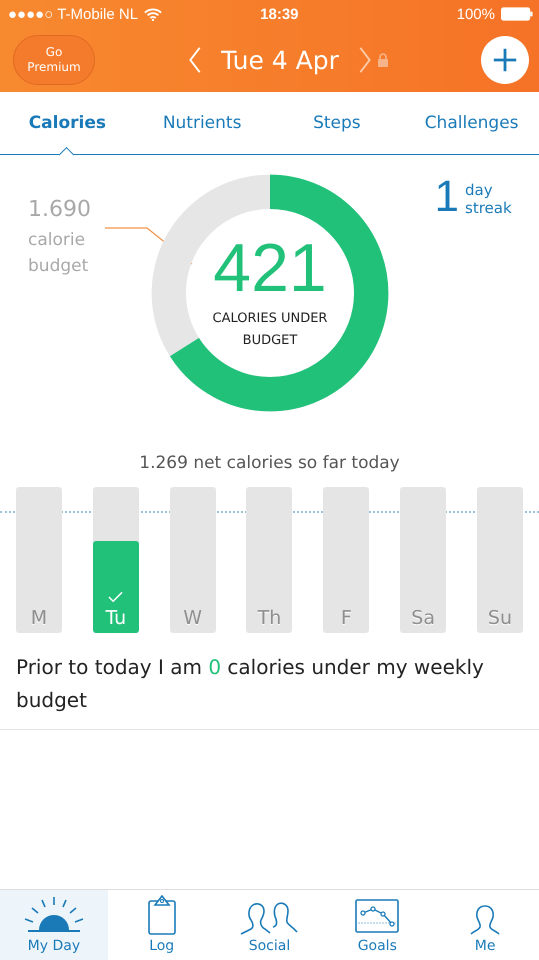  I want to click on remaining-label: CALORIES UNDER BUDGET, so click(270, 330).